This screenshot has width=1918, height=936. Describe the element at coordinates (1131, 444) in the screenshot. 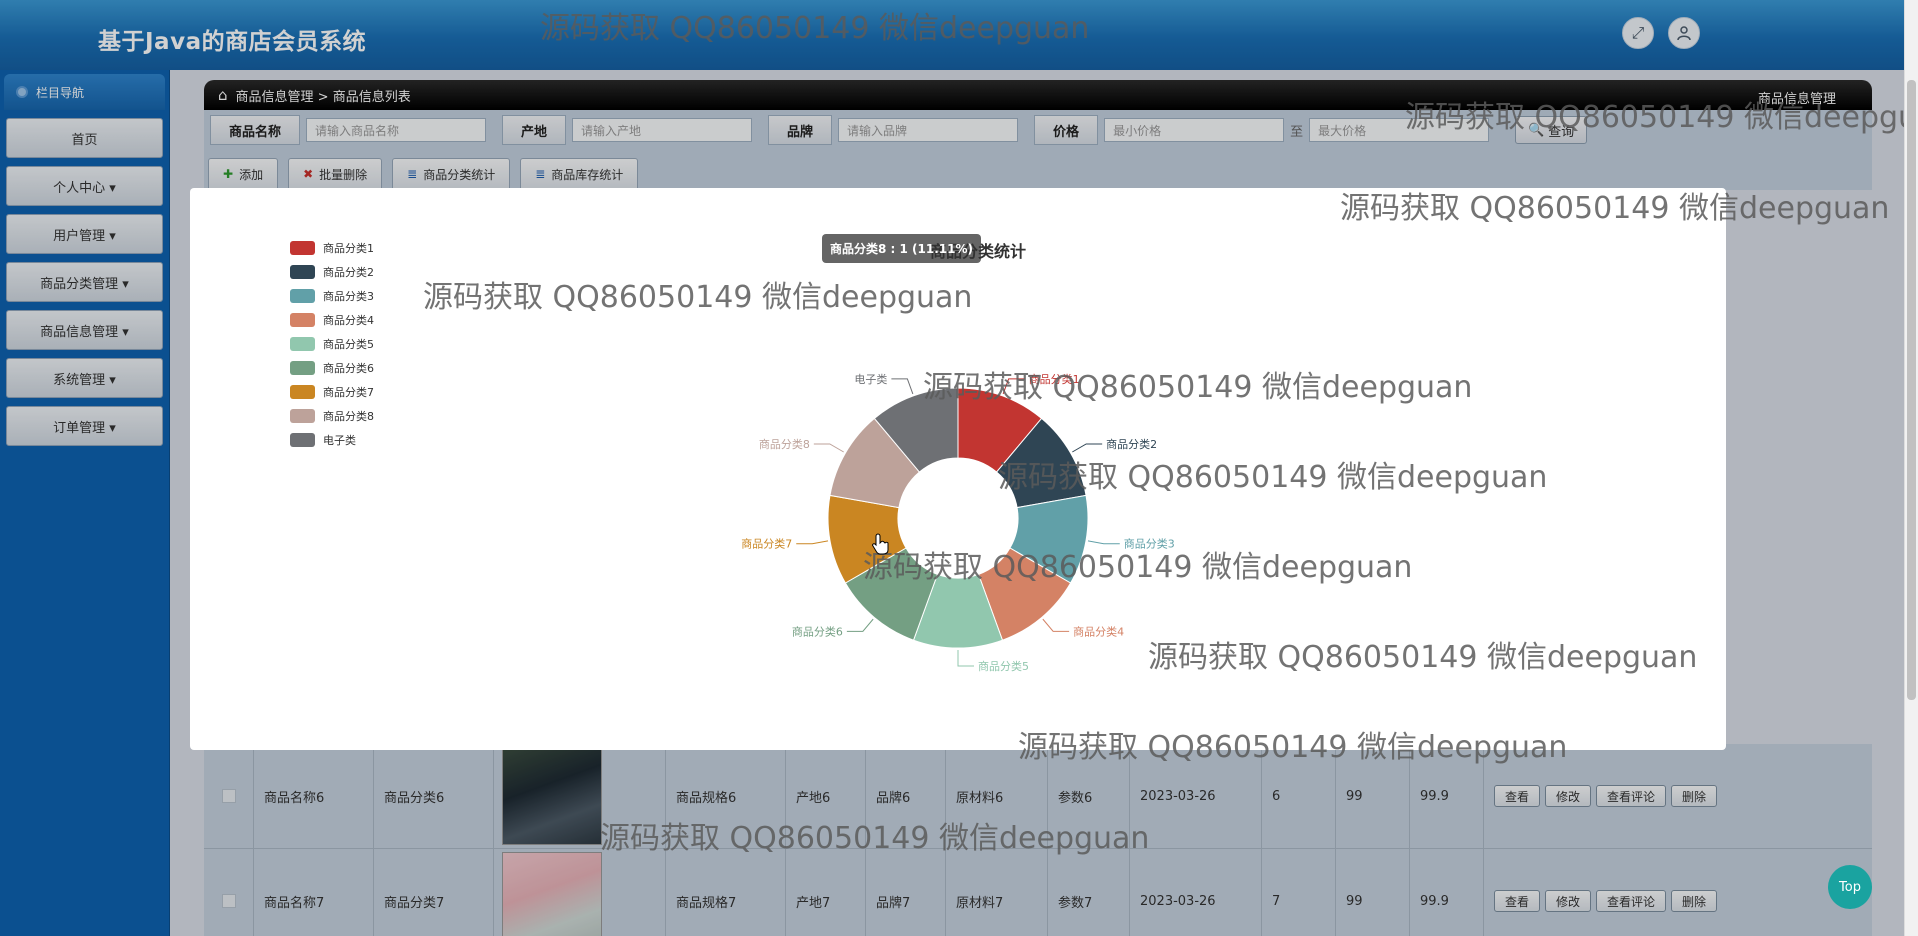

I see `slice-label: 商品分类2` at that location.